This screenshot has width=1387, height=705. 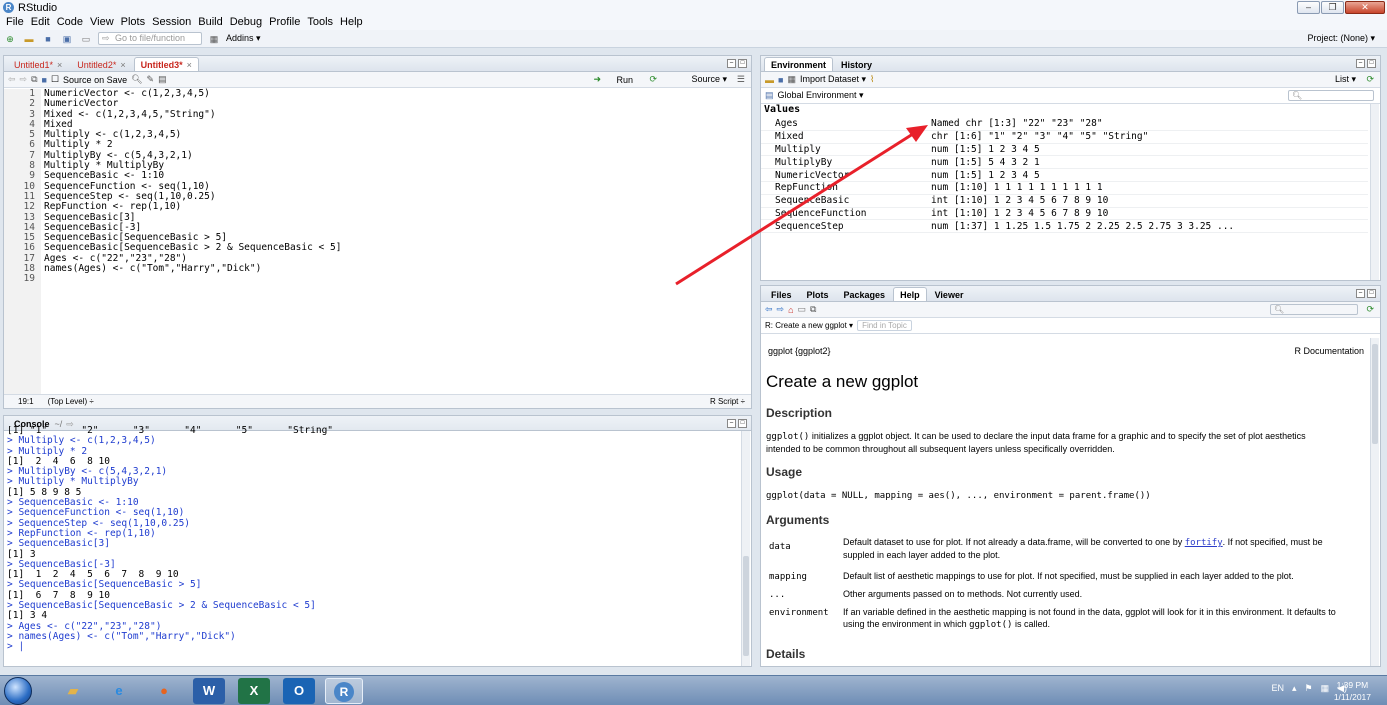 I want to click on run-button: Run, so click(x=624, y=80).